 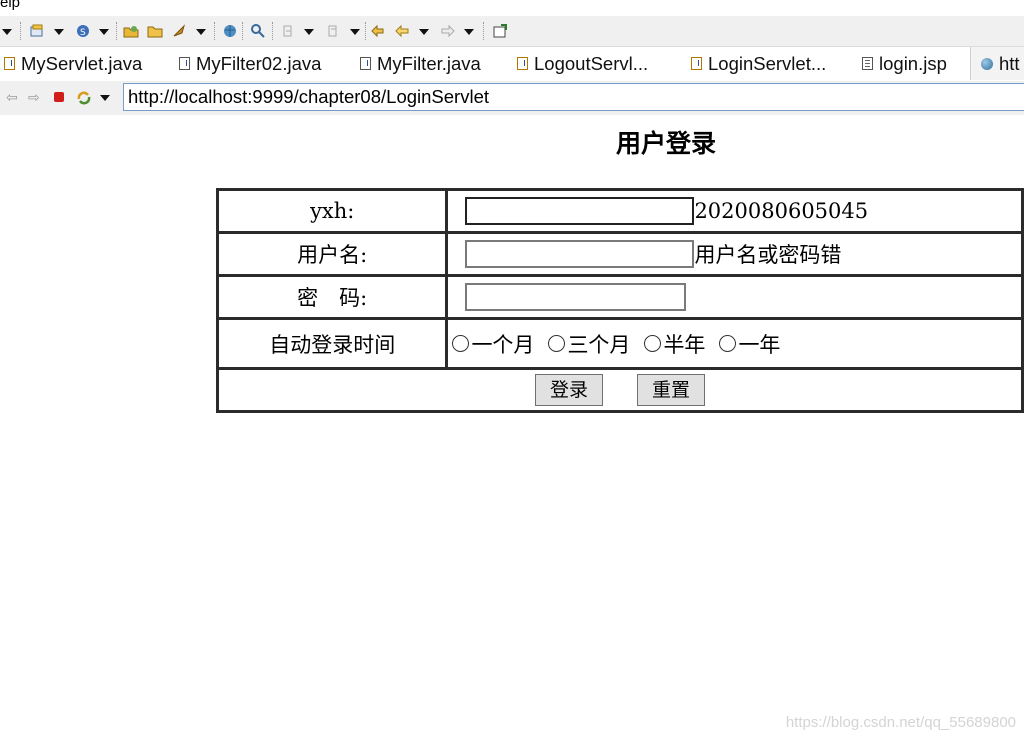 What do you see at coordinates (1009, 63) in the screenshot?
I see `tab-label: htt` at bounding box center [1009, 63].